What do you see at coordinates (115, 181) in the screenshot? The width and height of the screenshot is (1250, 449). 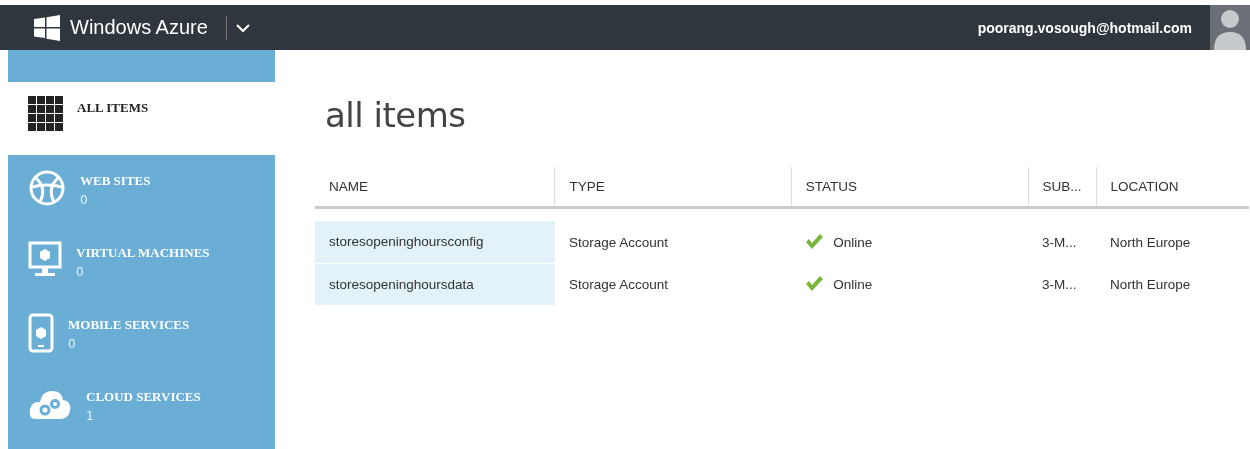 I see `sidebar-label: WEB SITES` at bounding box center [115, 181].